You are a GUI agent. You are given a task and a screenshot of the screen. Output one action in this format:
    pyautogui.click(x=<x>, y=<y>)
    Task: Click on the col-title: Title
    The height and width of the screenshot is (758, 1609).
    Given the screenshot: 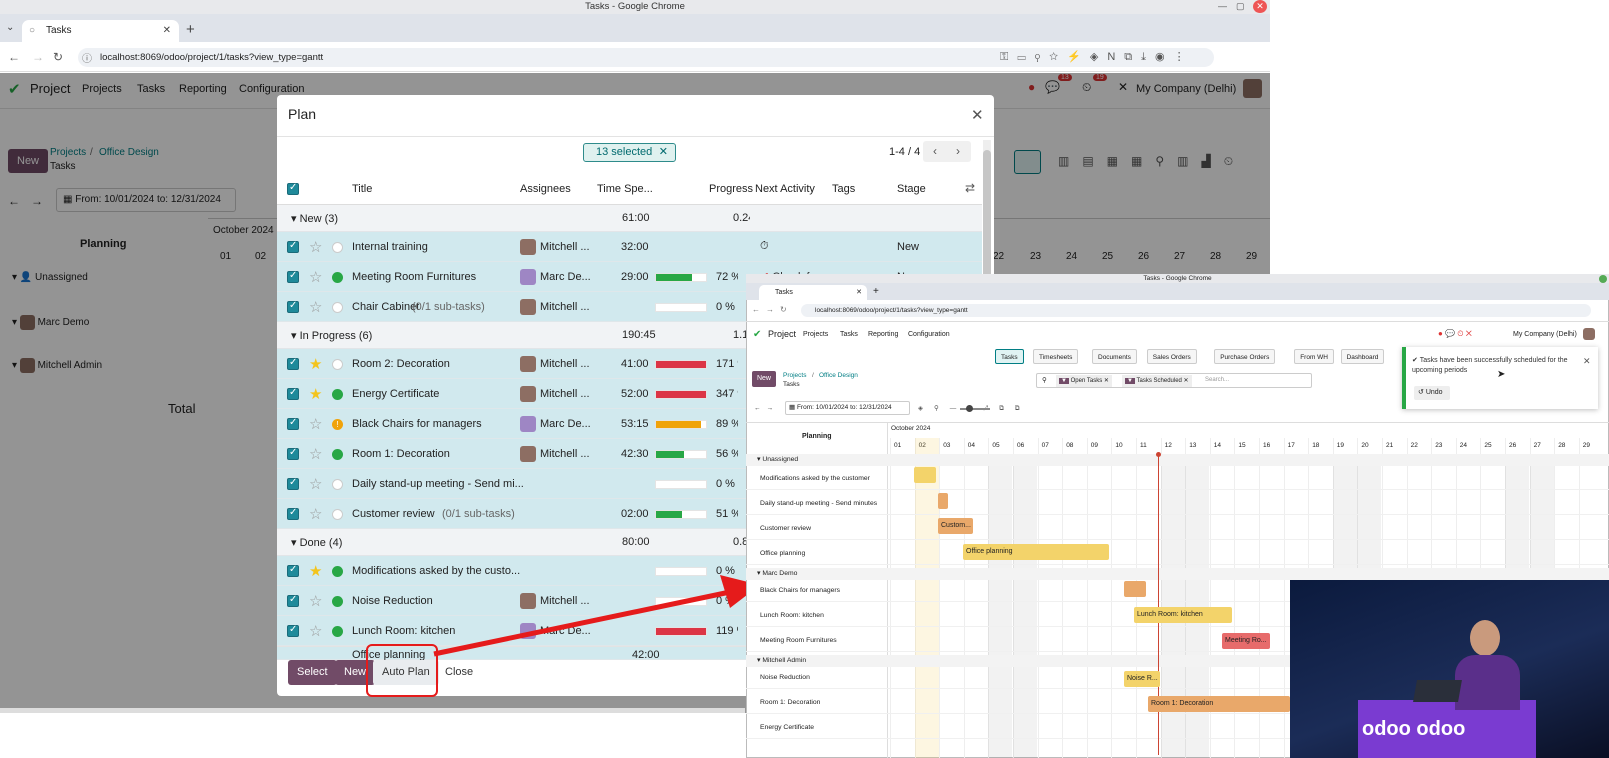 What is the action you would take?
    pyautogui.click(x=362, y=189)
    